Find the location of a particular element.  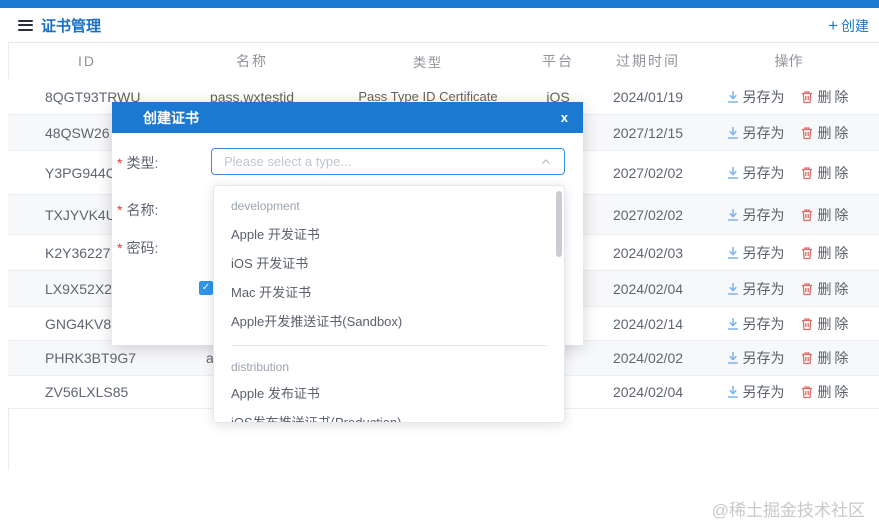

cert-expiry: 2024/01/19 is located at coordinates (648, 96).